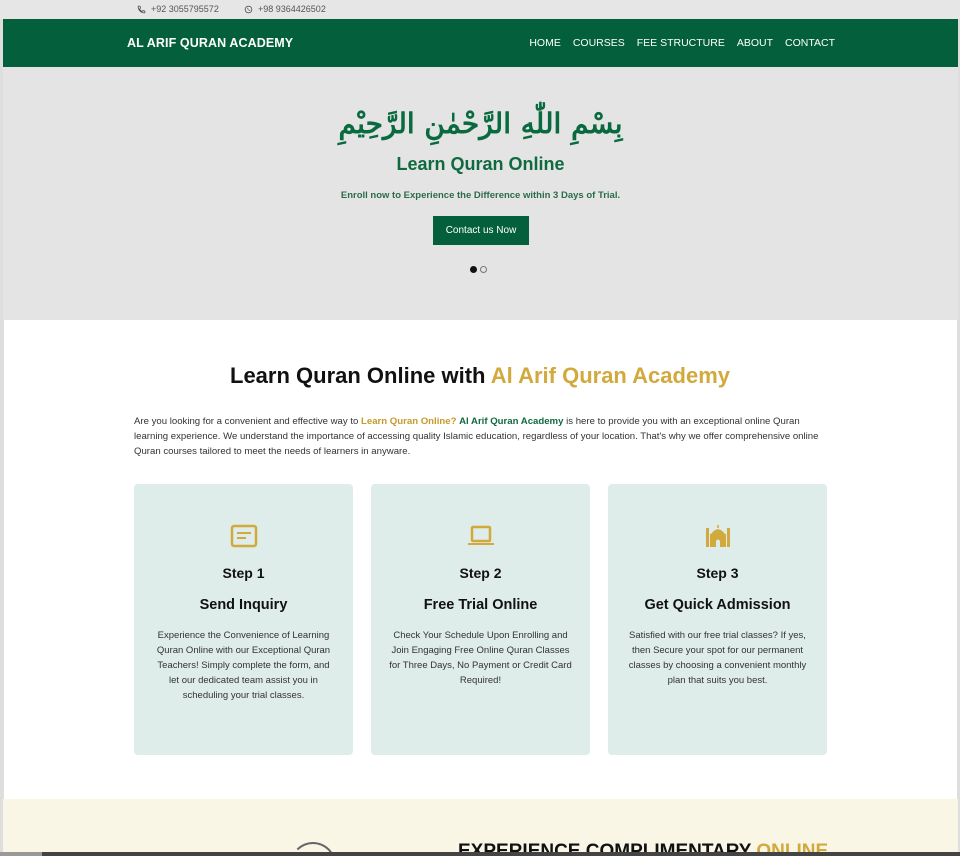 This screenshot has width=960, height=856. I want to click on scrollbar-thumb, so click(21, 854).